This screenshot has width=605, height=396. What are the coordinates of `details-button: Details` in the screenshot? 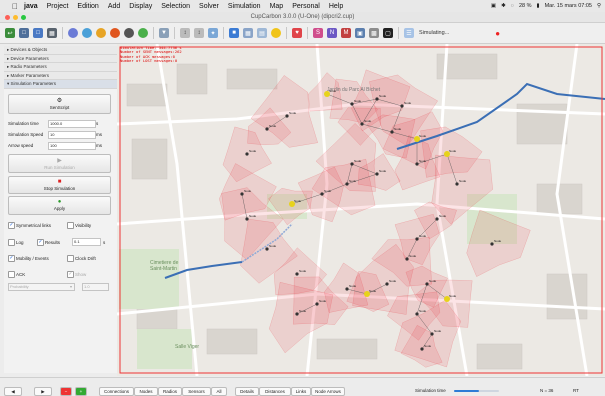 It's located at (247, 391).